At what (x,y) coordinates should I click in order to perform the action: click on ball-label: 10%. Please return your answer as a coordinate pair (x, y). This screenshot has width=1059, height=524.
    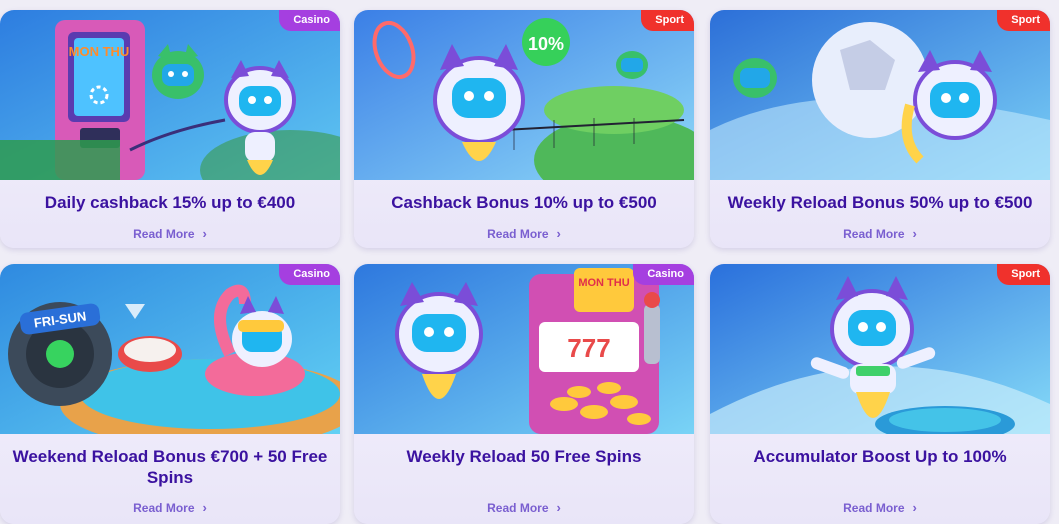
    Looking at the image, I should click on (546, 44).